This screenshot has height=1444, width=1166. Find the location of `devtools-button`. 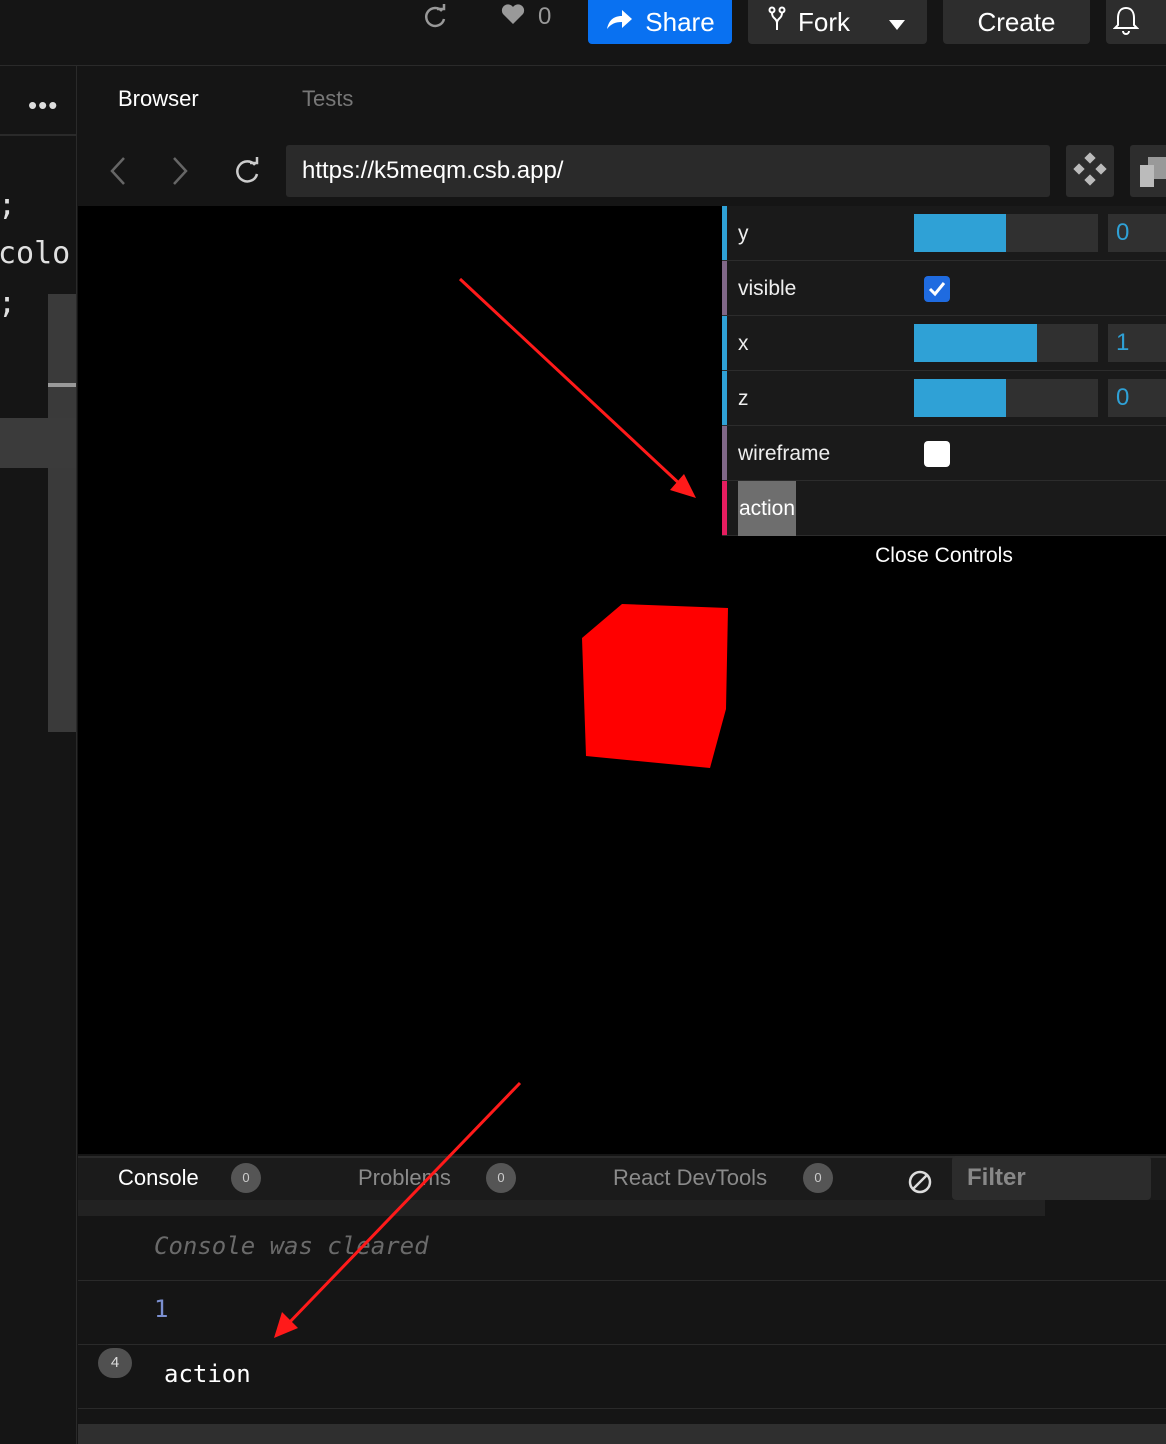

devtools-button is located at coordinates (1090, 171).